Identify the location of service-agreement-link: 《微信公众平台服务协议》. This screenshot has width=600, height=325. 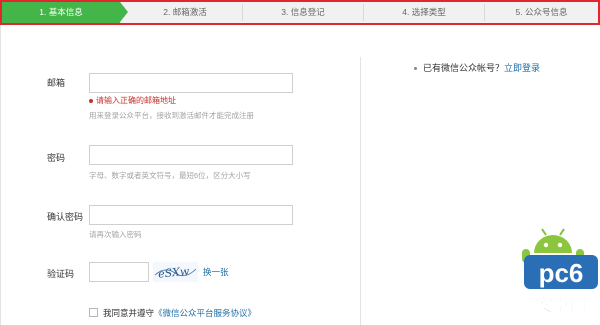
(205, 313).